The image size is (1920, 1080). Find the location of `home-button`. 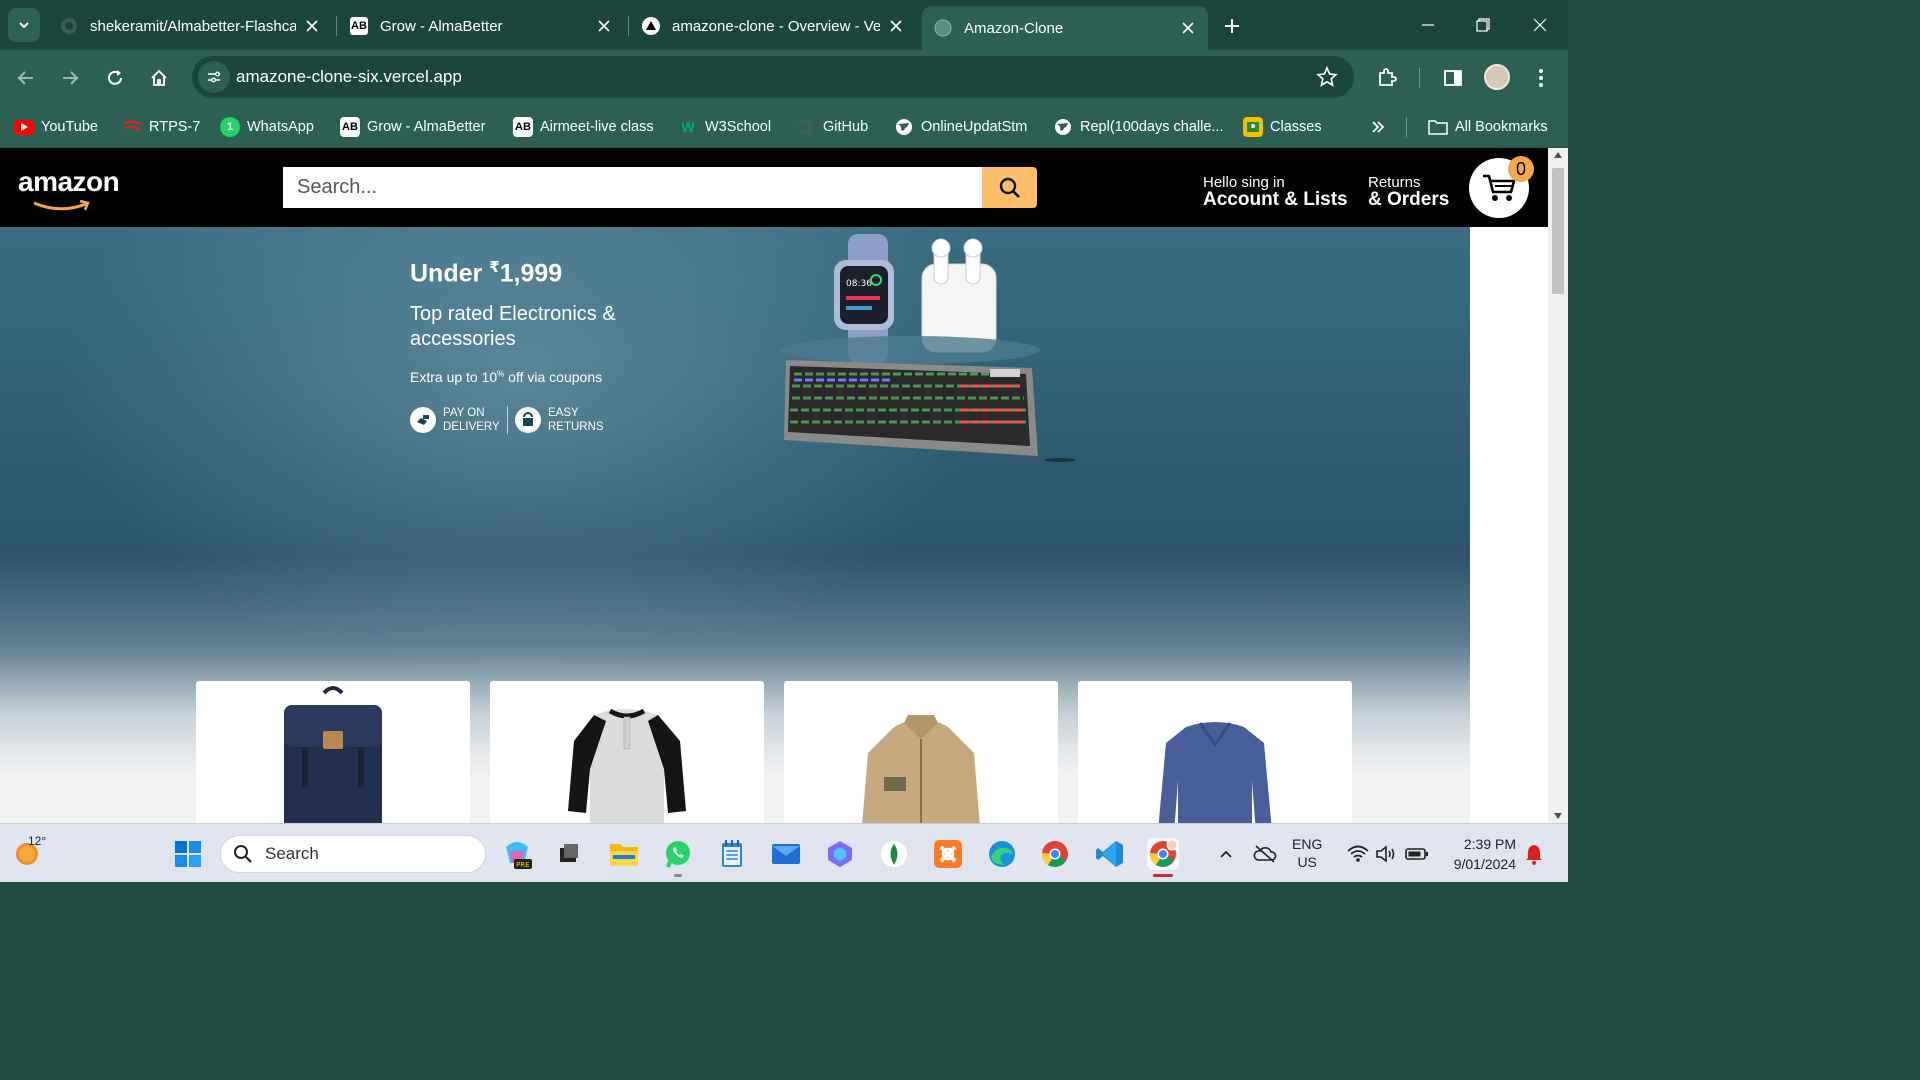

home-button is located at coordinates (159, 78).